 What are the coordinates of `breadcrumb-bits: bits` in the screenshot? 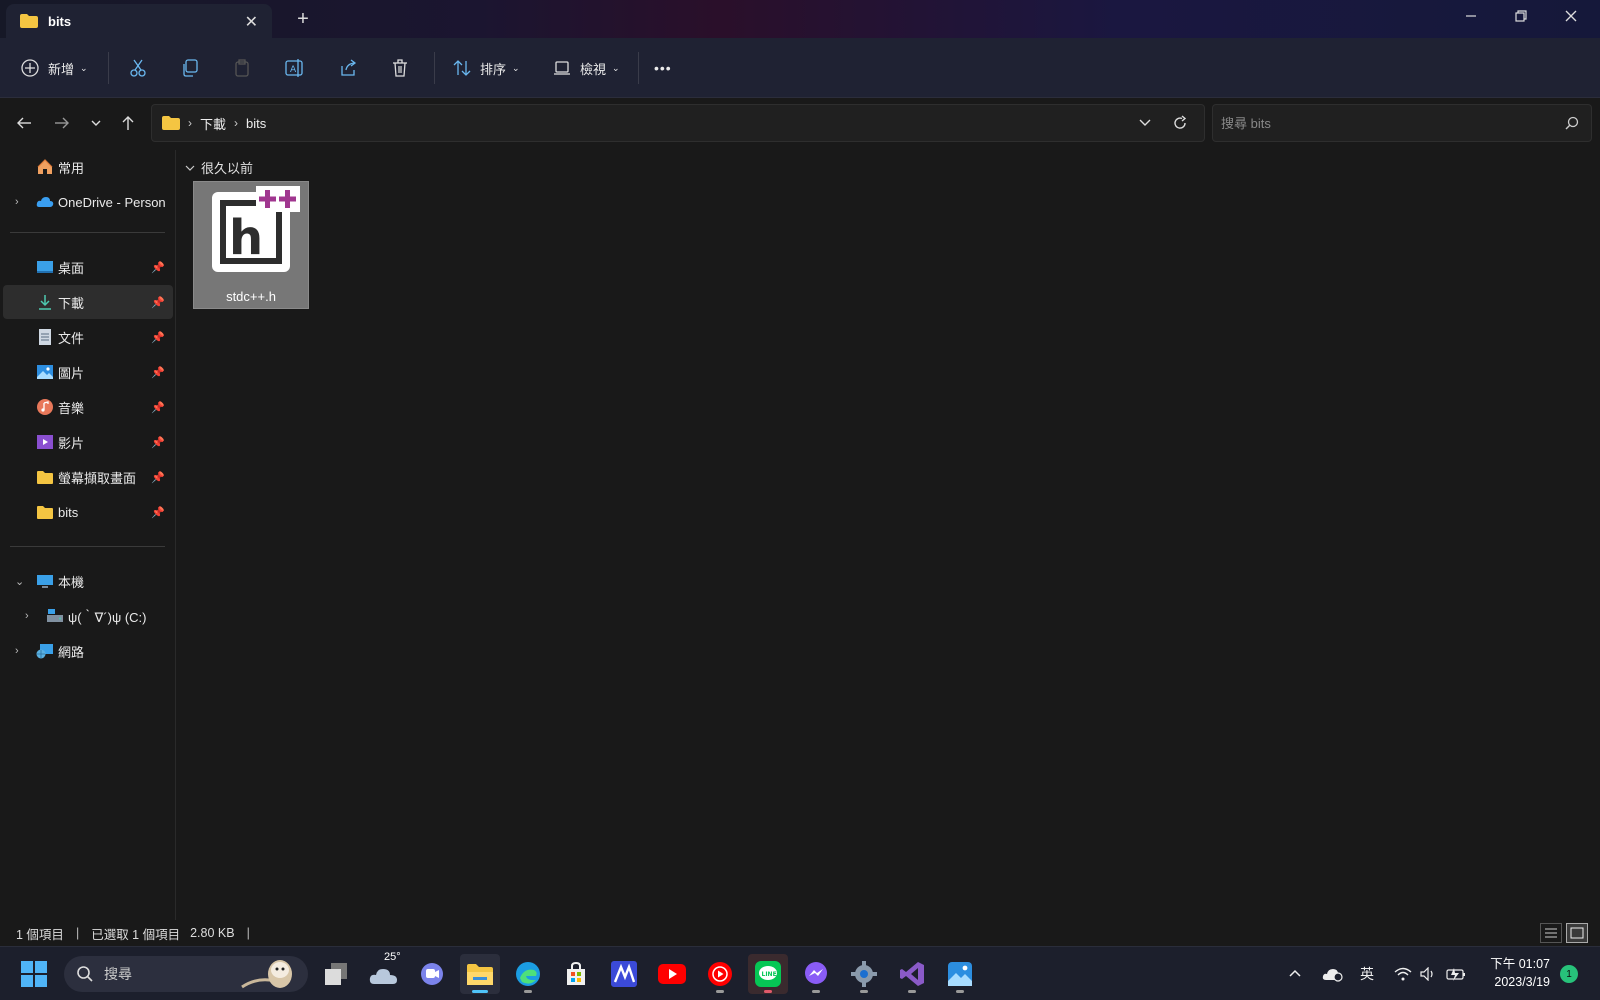 It's located at (256, 123).